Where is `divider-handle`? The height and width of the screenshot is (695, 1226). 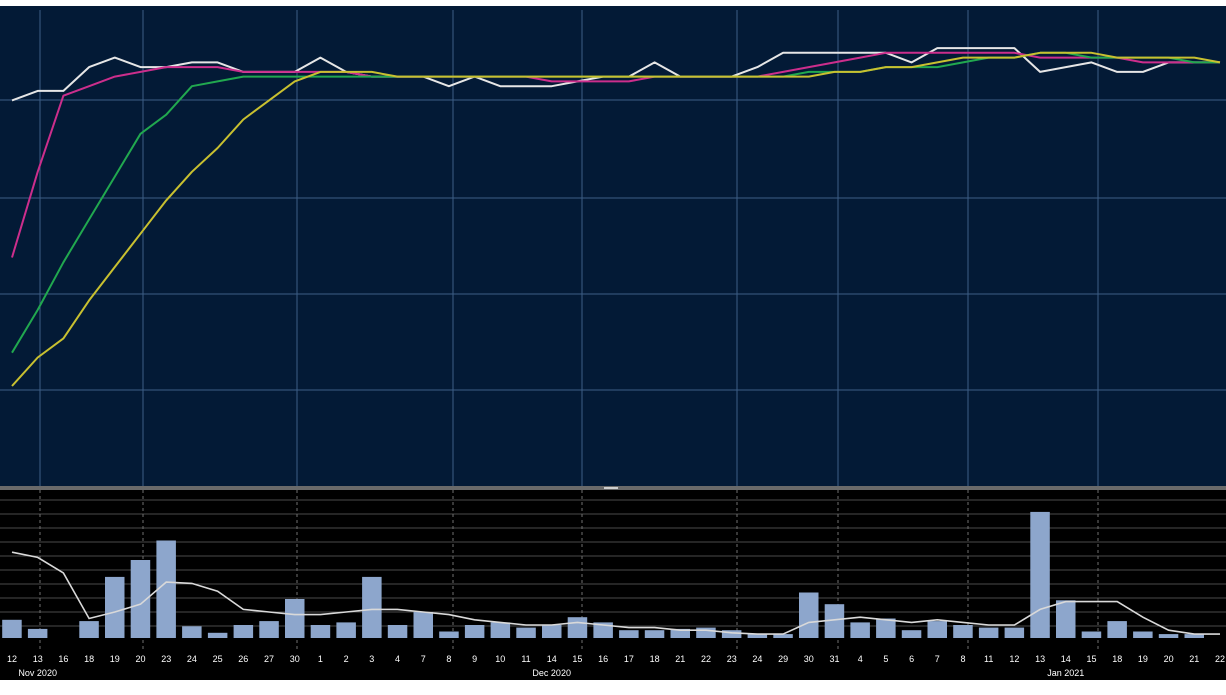 divider-handle is located at coordinates (611, 488).